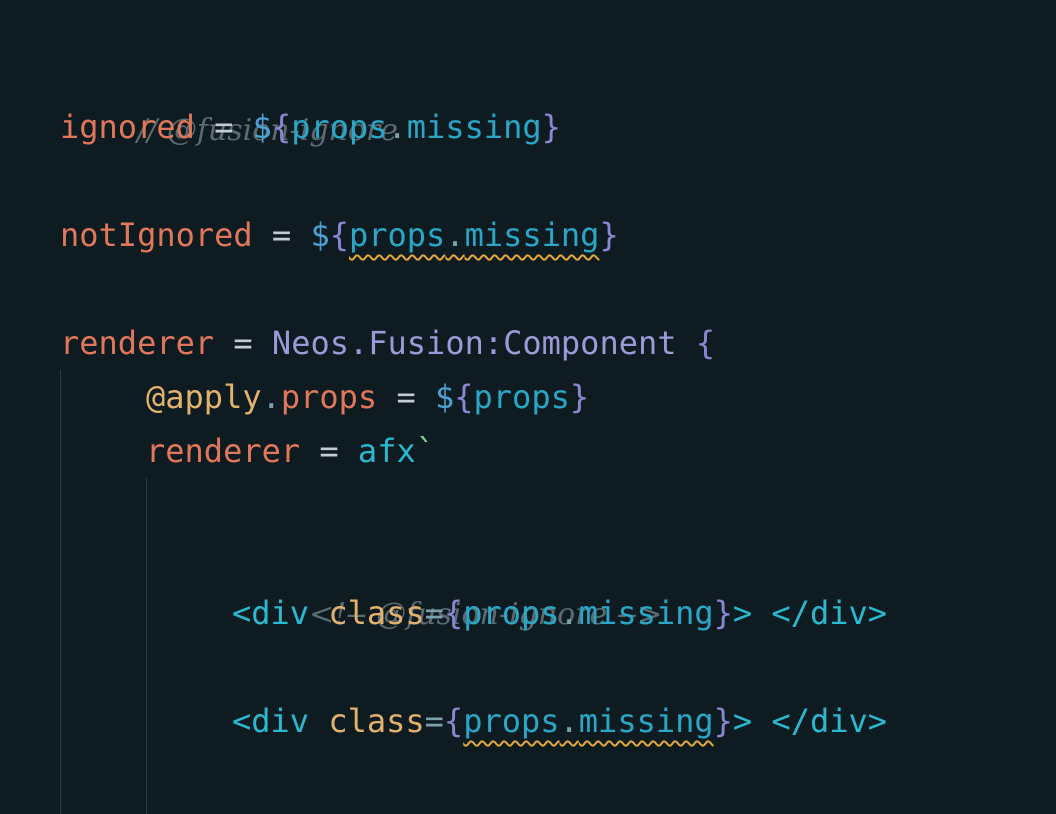 This screenshot has height=814, width=1056. What do you see at coordinates (474, 343) in the screenshot?
I see `prototype-name: Neos.Fusion:Component` at bounding box center [474, 343].